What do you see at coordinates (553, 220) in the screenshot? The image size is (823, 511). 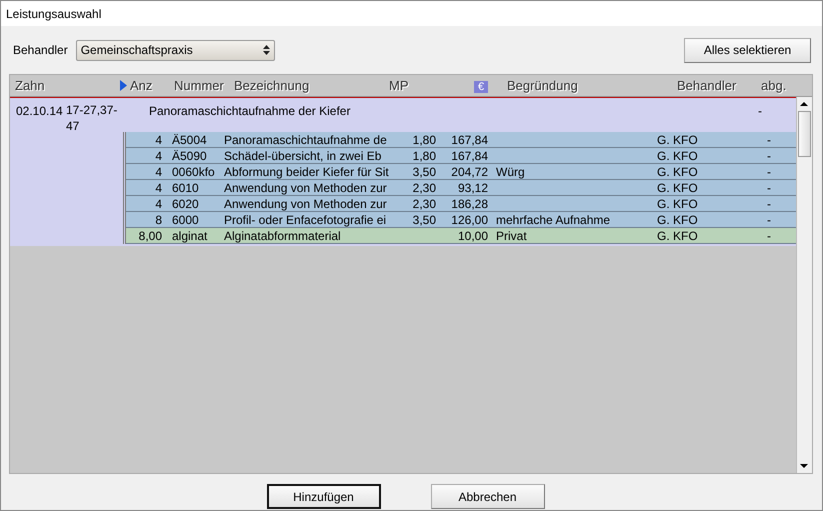 I see `reason-cell-text: mehrfache Aufnahme` at bounding box center [553, 220].